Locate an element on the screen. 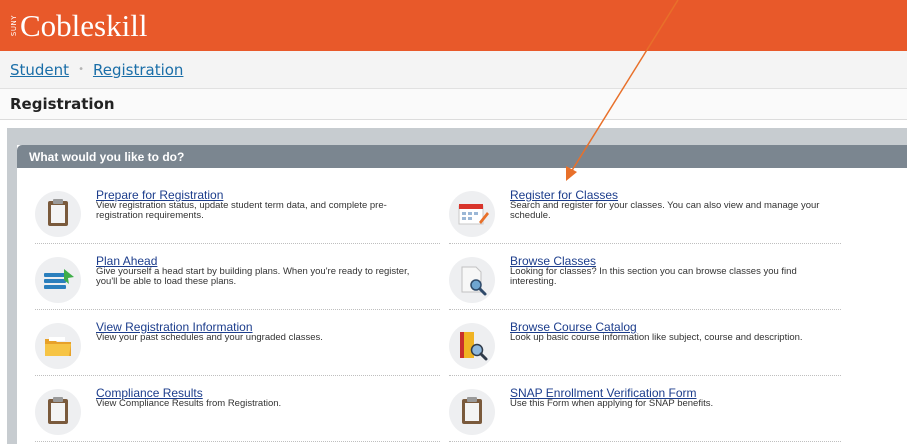 The height and width of the screenshot is (444, 907). breadcrumb-student-link: Student is located at coordinates (39, 70).